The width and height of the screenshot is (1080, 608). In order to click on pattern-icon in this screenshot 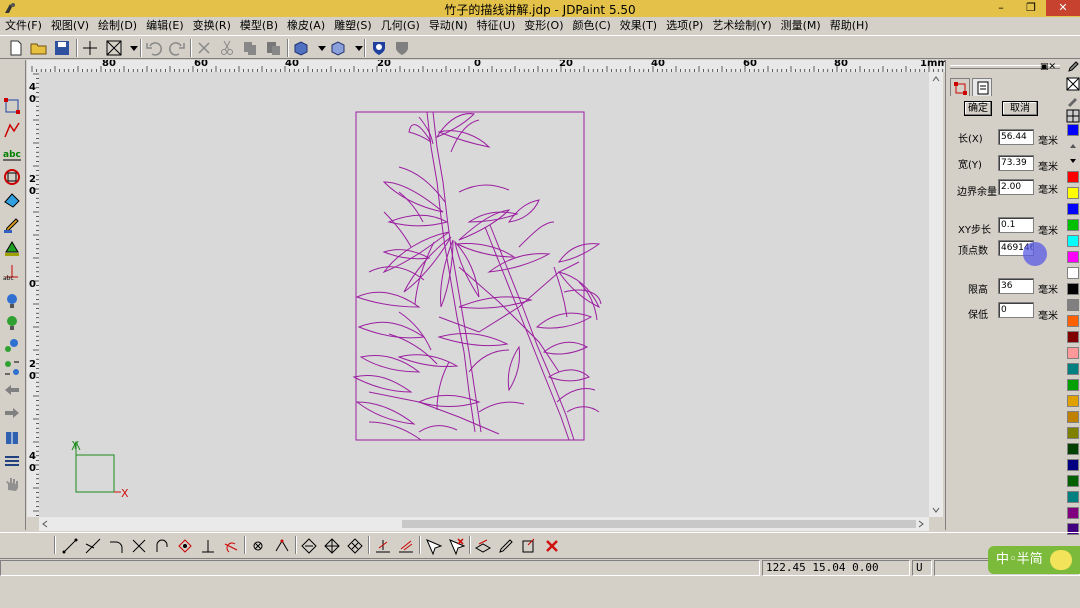, I will do `click(1073, 116)`.